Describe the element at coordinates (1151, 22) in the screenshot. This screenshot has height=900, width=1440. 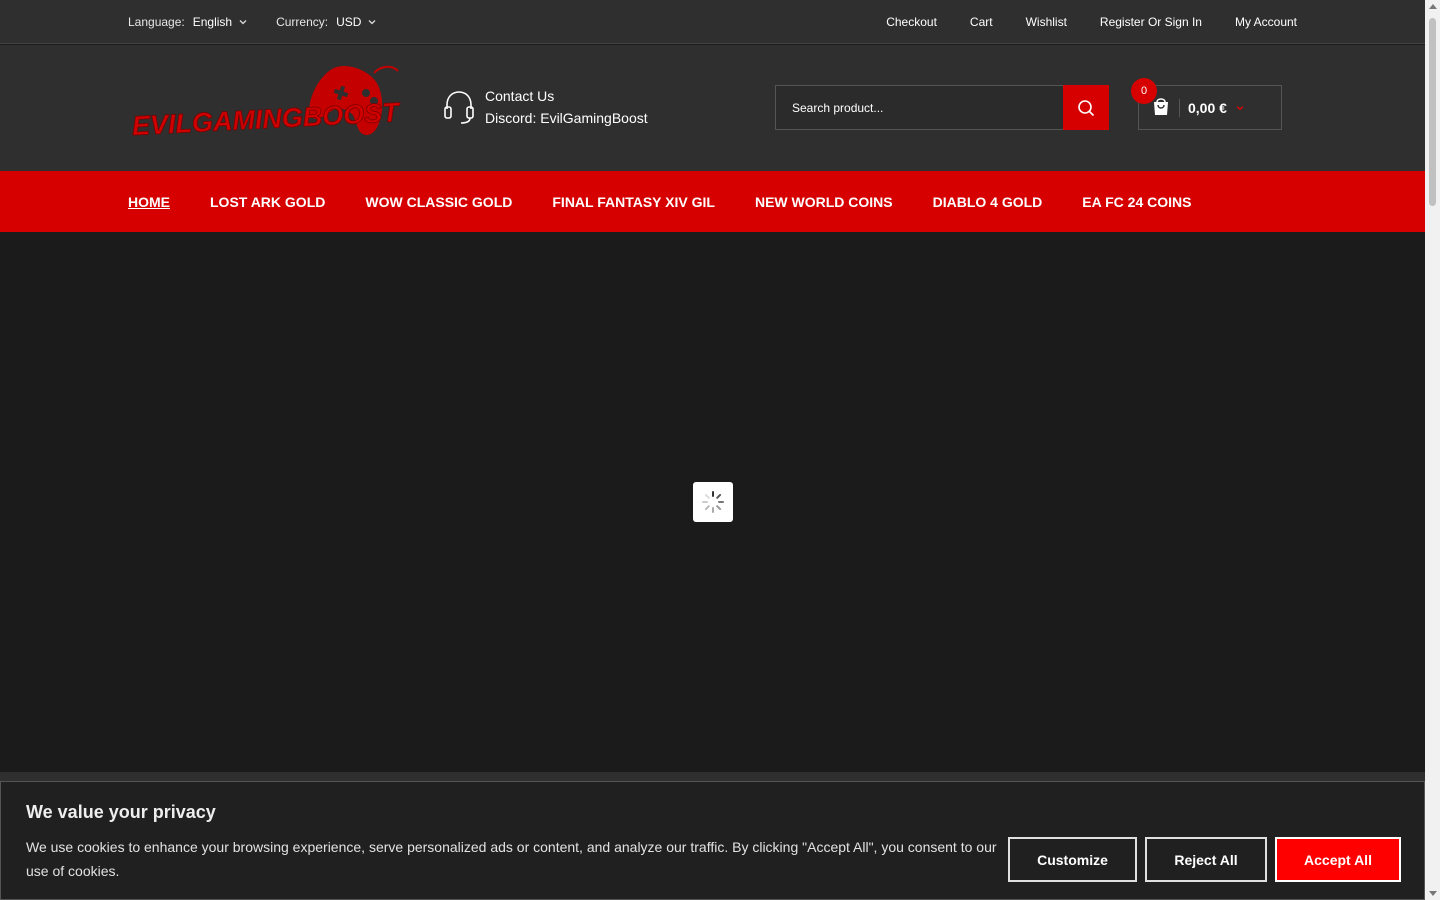
I see `register-signin-link: Register Or Sign In` at that location.